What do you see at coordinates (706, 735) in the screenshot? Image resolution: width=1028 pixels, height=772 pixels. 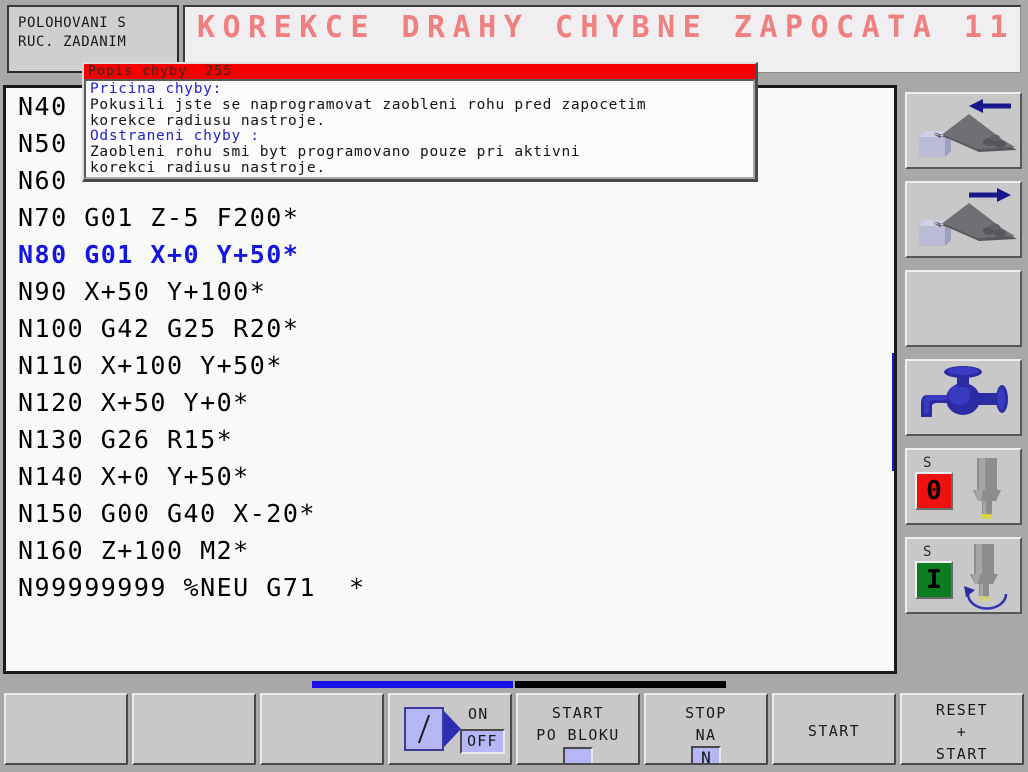 I see `softkey-6-line-2: NA` at bounding box center [706, 735].